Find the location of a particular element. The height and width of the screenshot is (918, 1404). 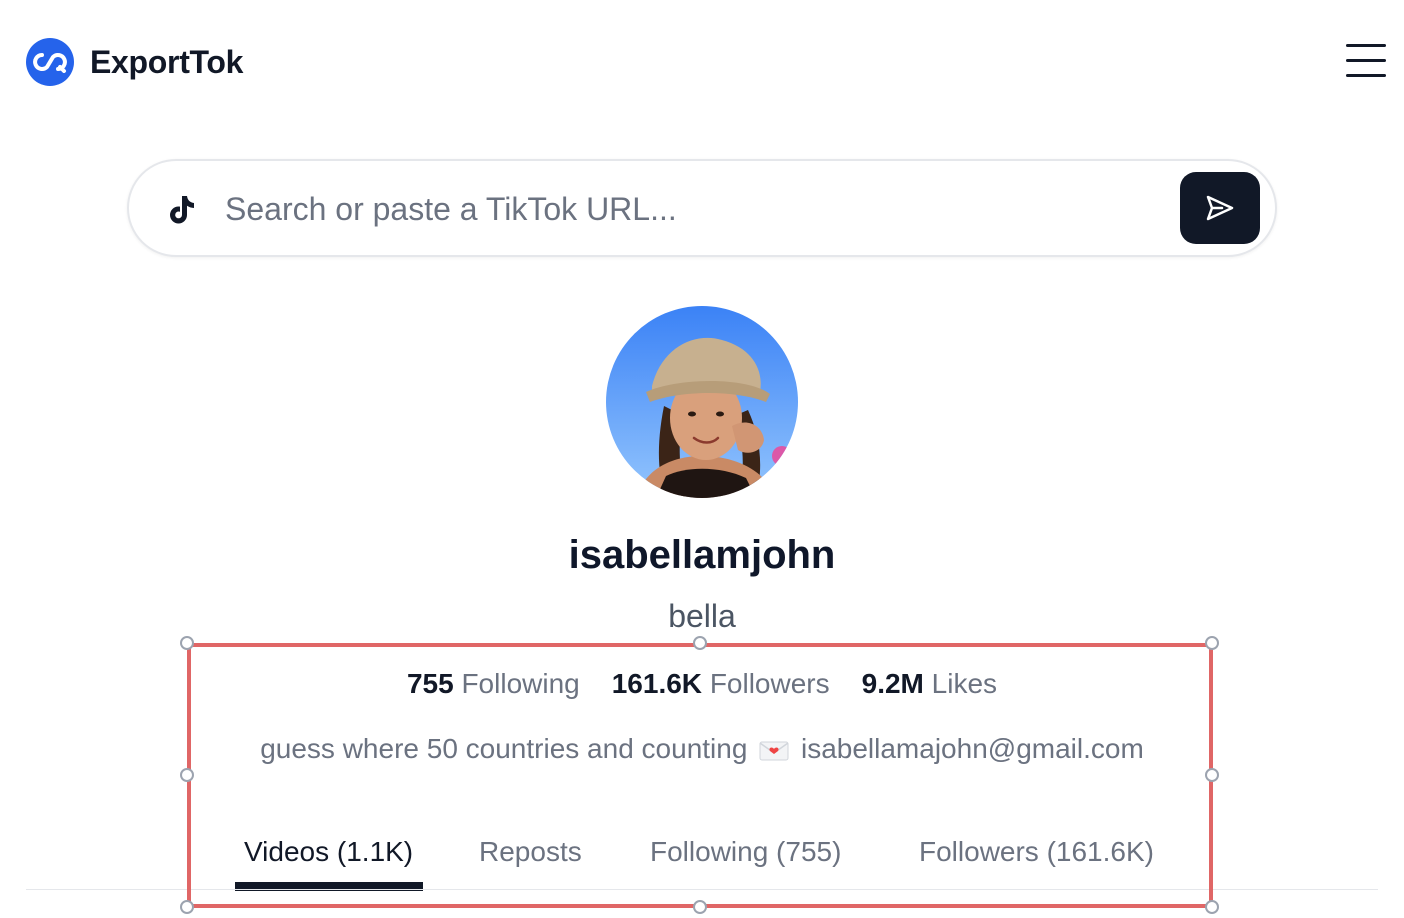

stat-followers: 161.6K Followers is located at coordinates (721, 684).